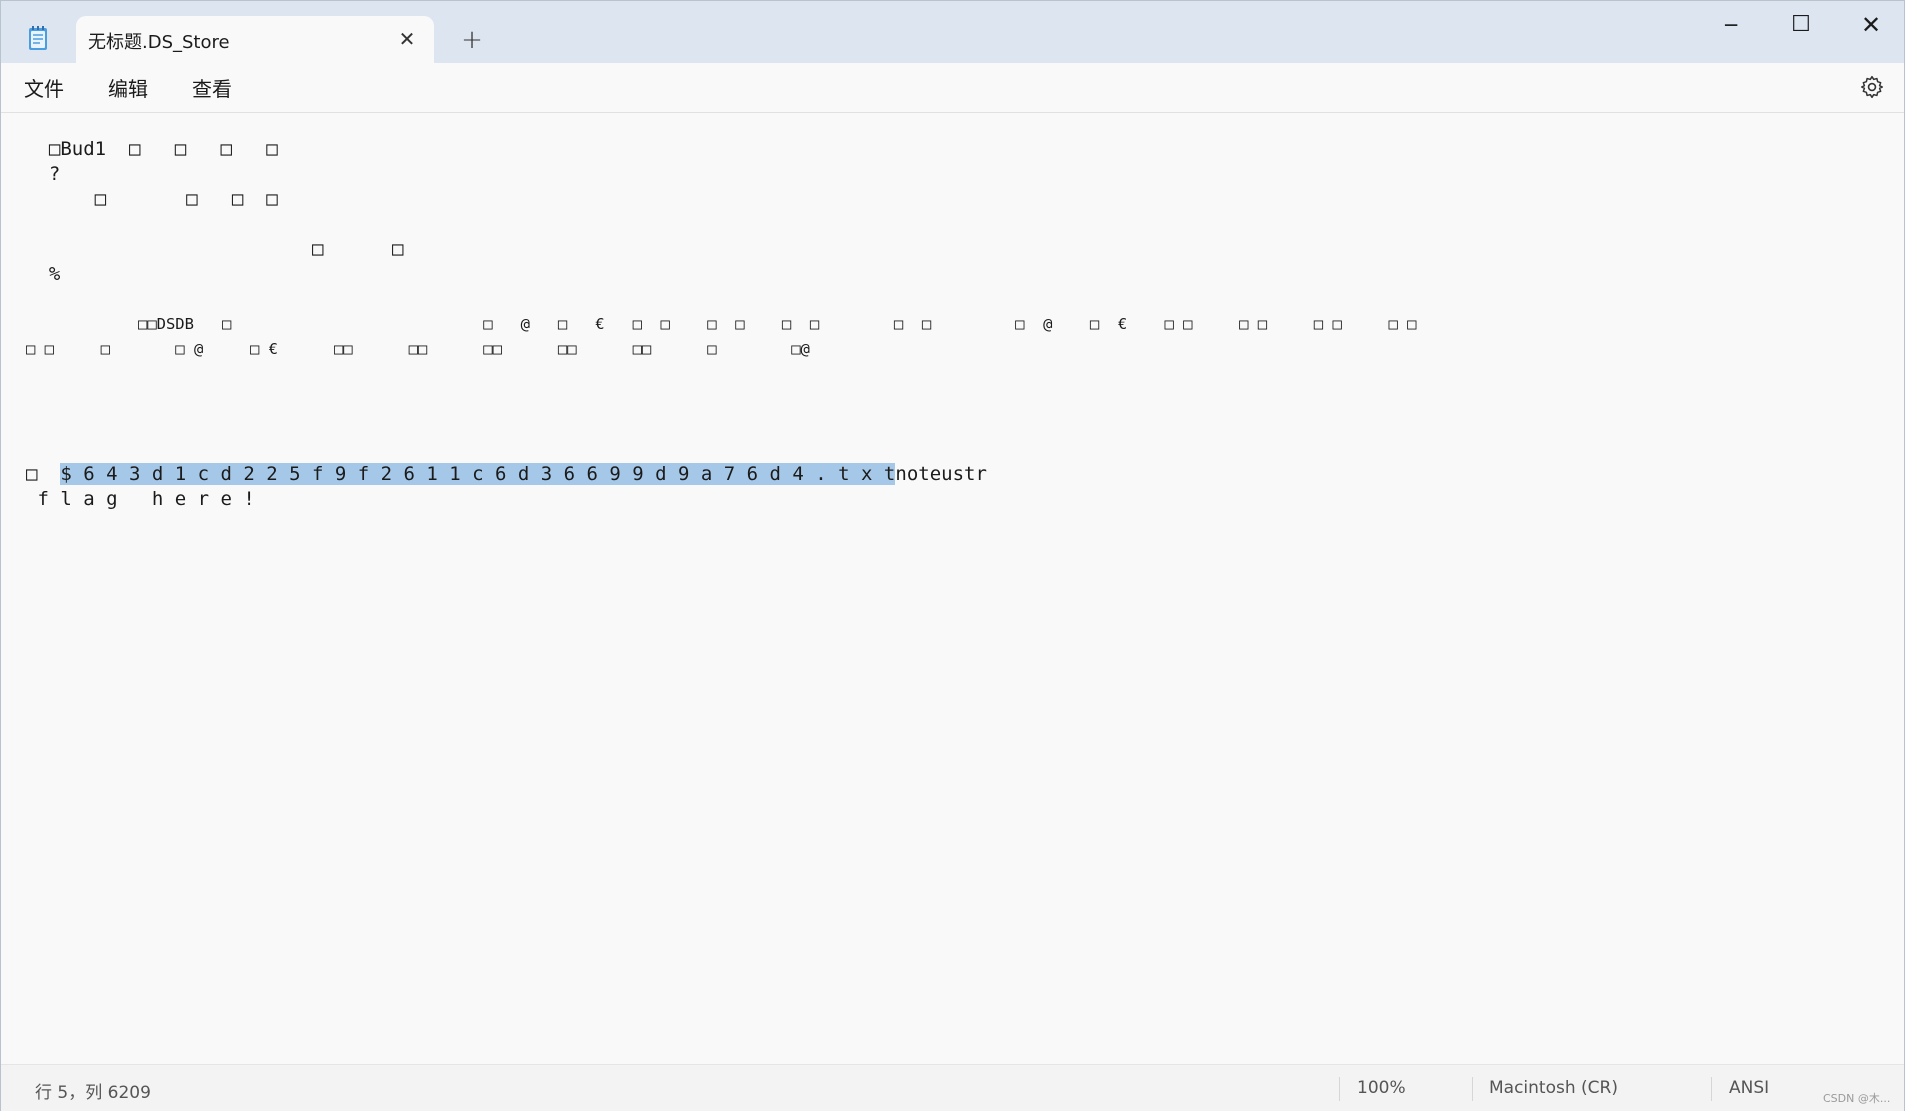 The image size is (1905, 1111). Describe the element at coordinates (43, 474) in the screenshot. I see `line-prefix: □` at that location.